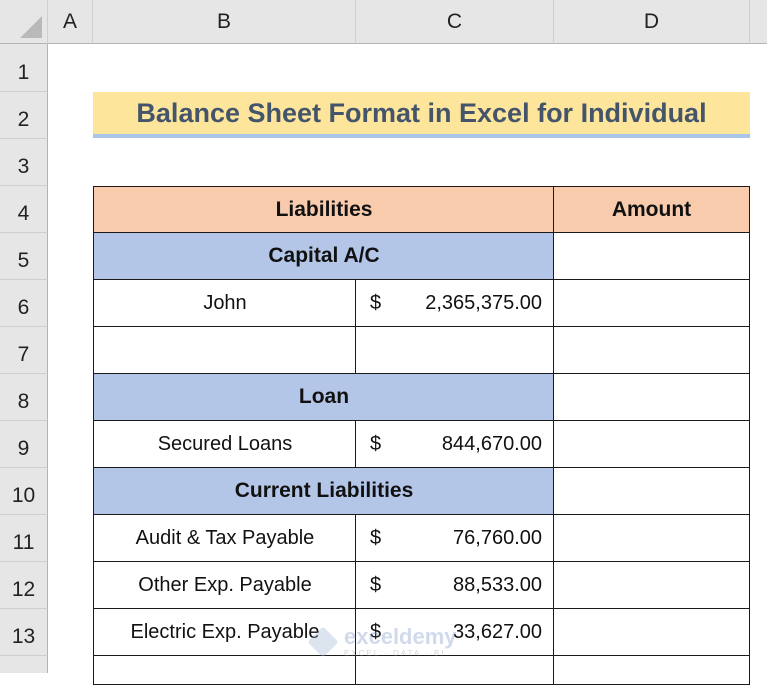 This screenshot has width=767, height=685. I want to click on row-label: 9, so click(23, 448).